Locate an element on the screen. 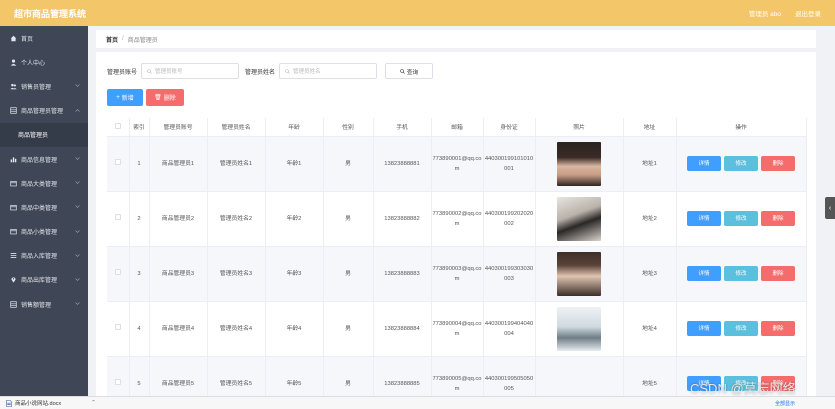  sidebar-item-label: 商品管理员管理 is located at coordinates (42, 112).